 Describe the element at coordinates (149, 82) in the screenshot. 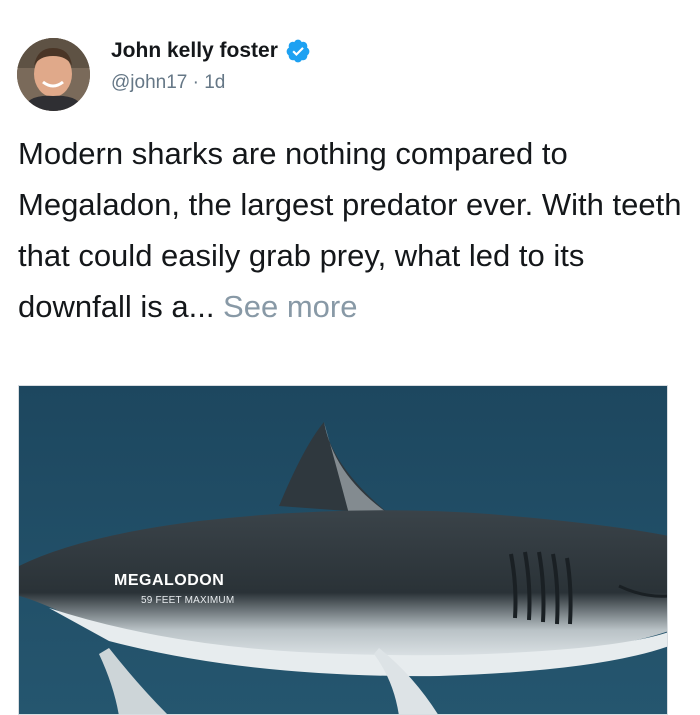

I see `author-handle: @john17` at that location.